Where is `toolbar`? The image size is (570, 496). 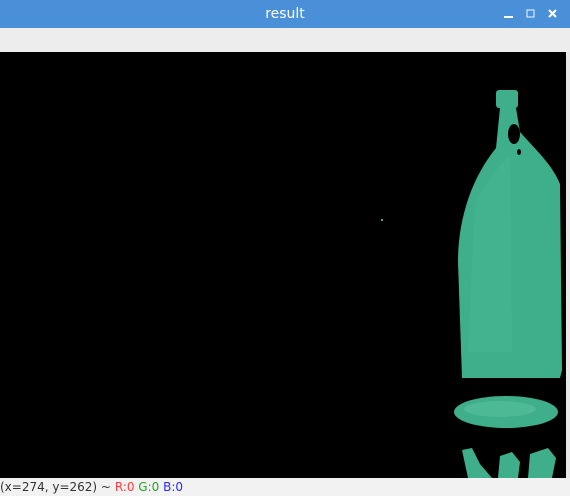 toolbar is located at coordinates (285, 40).